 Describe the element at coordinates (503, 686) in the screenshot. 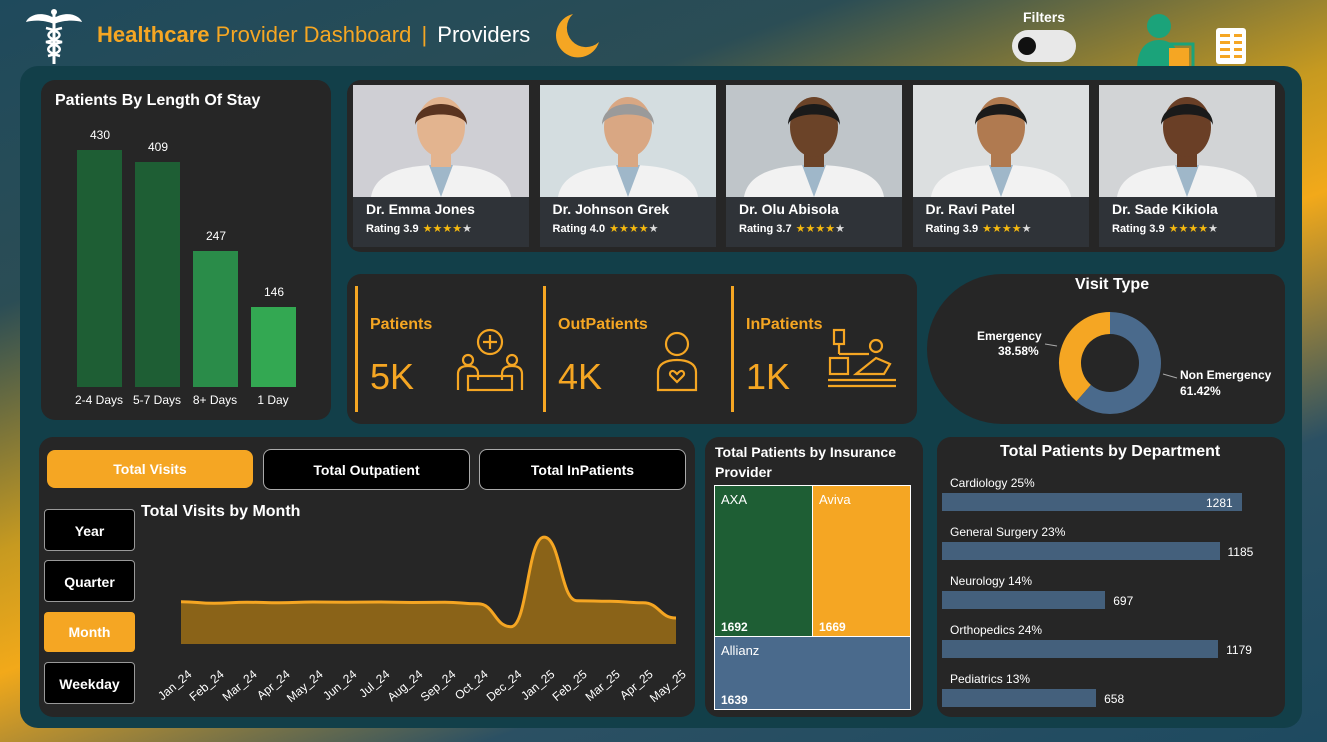

I see `month-tick-label: Dec_24` at that location.